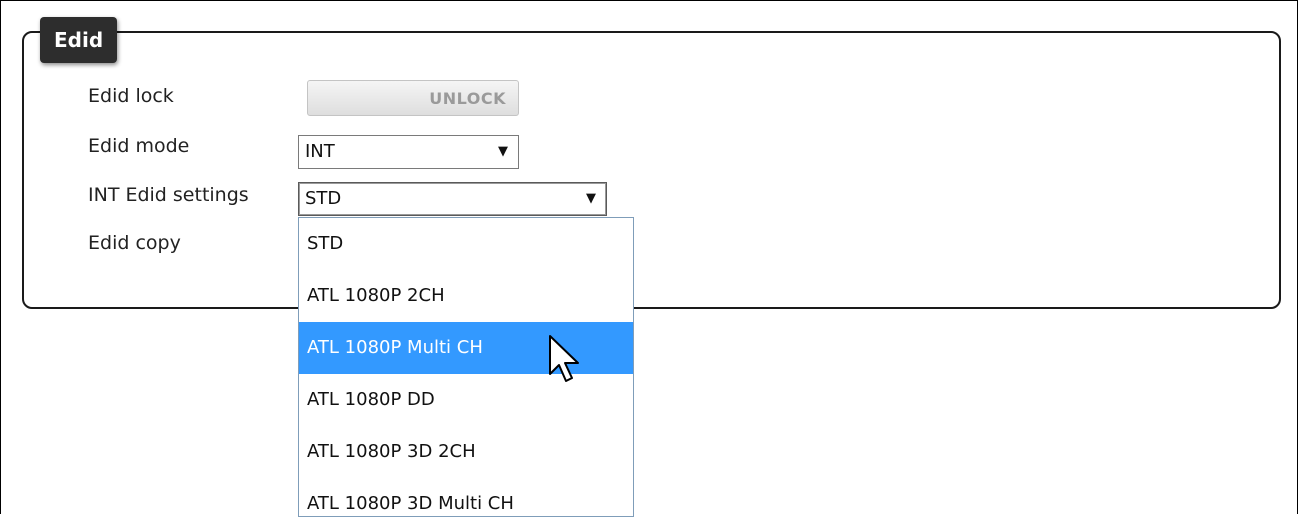  I want to click on dropdown-option-std: STD, so click(466, 244).